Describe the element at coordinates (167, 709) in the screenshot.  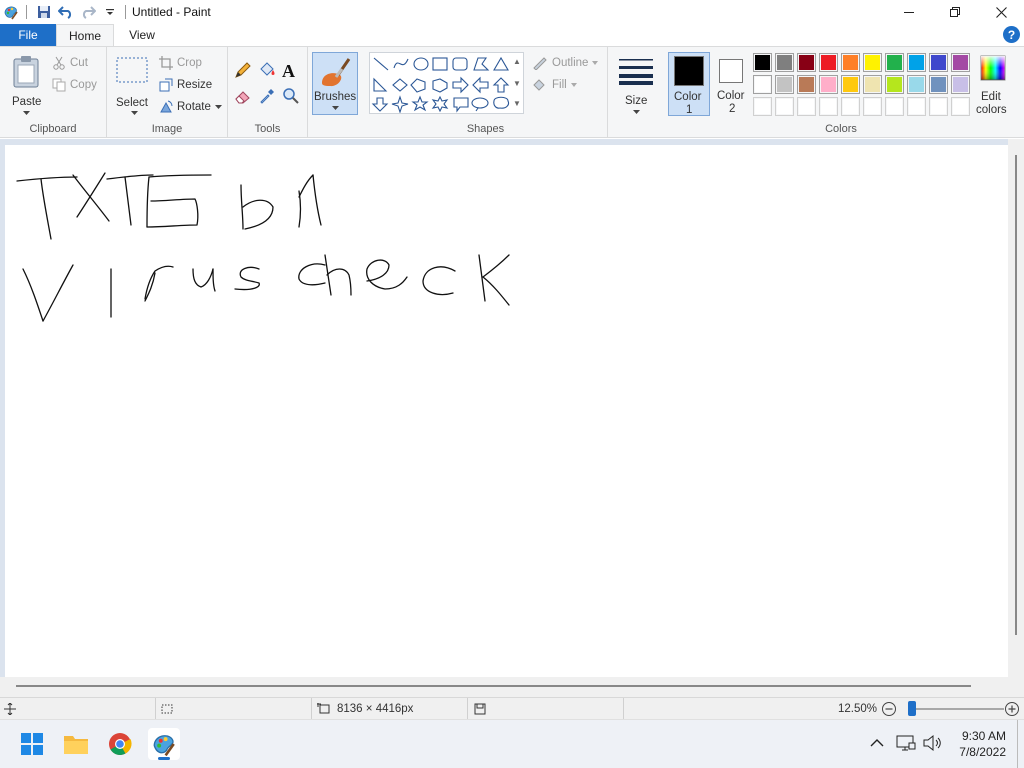
I see `selection-size-icon` at that location.